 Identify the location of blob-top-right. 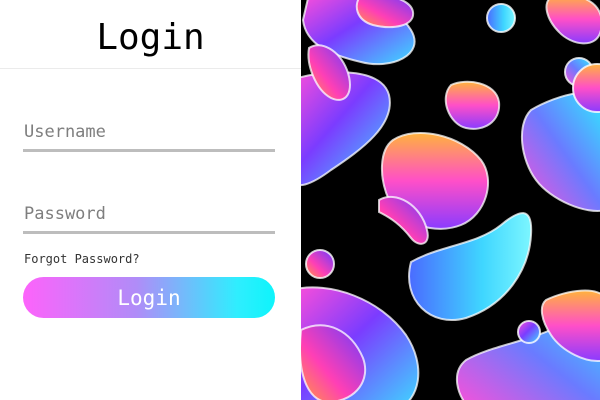
(572, 22).